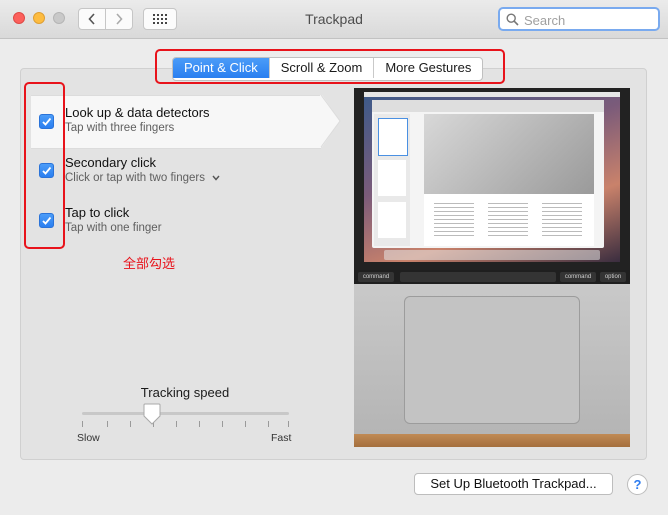 The height and width of the screenshot is (515, 668). I want to click on lookup-option-subtitle: Tap with three fingers, so click(120, 128).